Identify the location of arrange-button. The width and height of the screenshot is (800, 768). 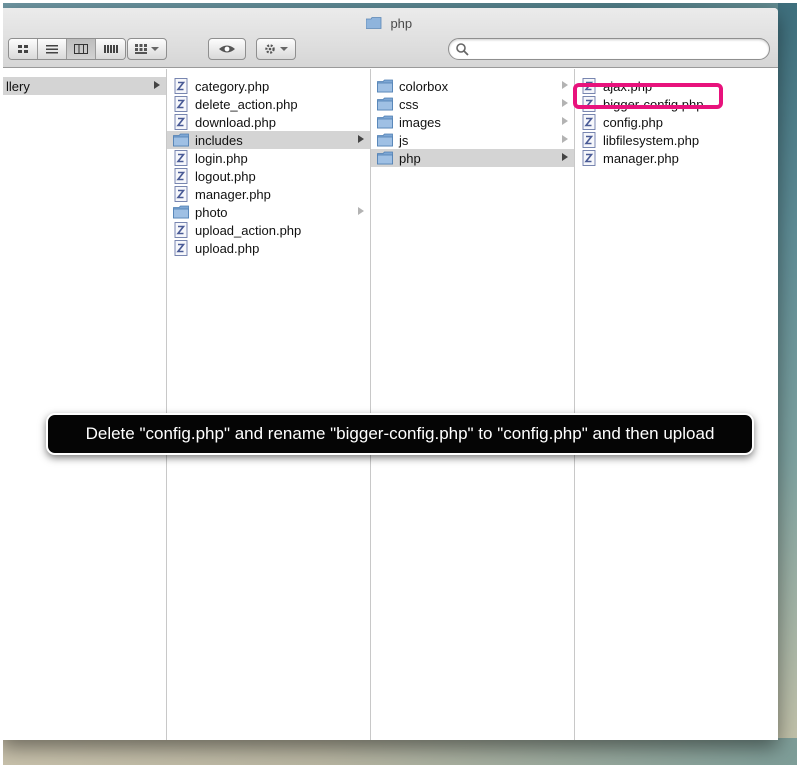
(147, 49).